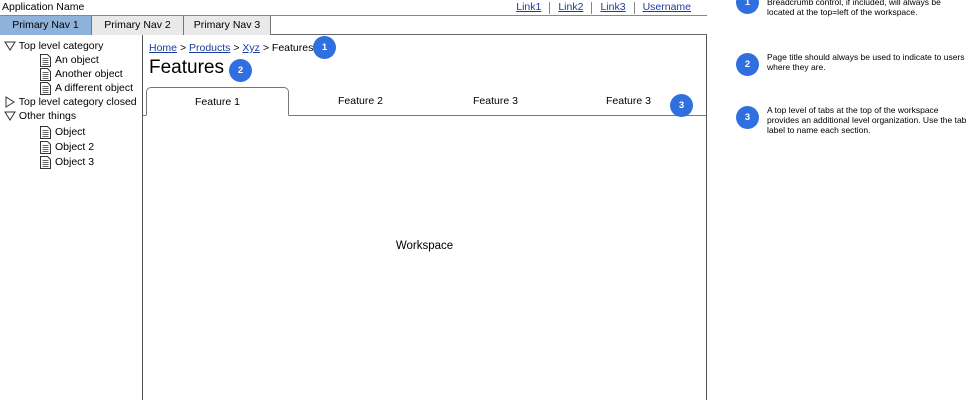 The image size is (970, 400). I want to click on tree-leaf-object: A different object, so click(86, 88).